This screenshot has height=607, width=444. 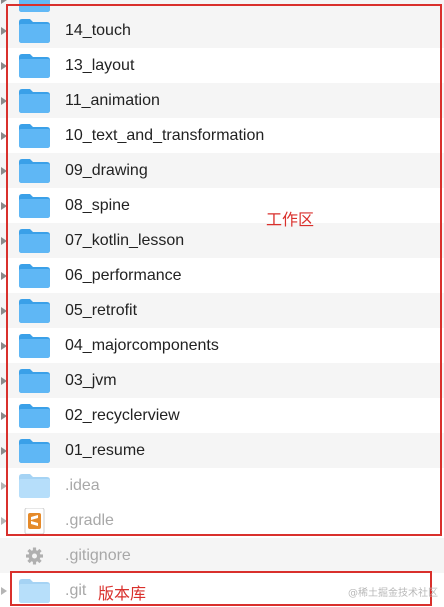 What do you see at coordinates (222, 275) in the screenshot?
I see `list-item: 06_performance` at bounding box center [222, 275].